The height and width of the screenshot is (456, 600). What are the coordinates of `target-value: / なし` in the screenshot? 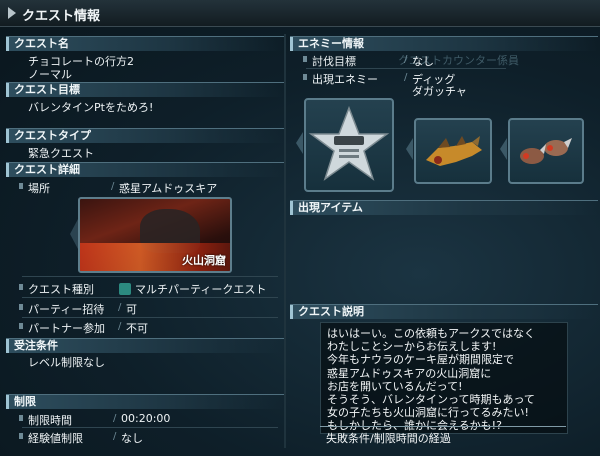 It's located at (419, 61).